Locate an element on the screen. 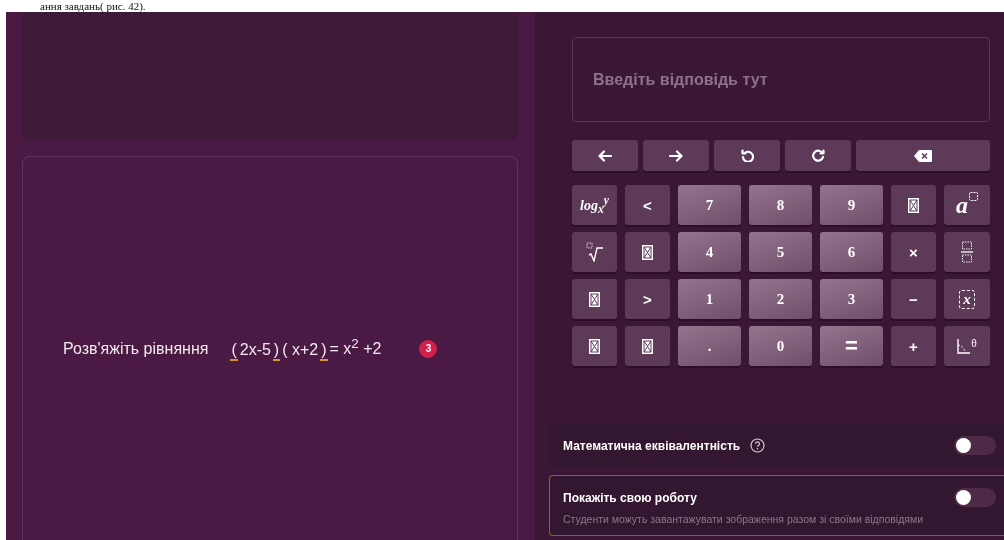 The height and width of the screenshot is (540, 1004). digit-key: . is located at coordinates (709, 346).